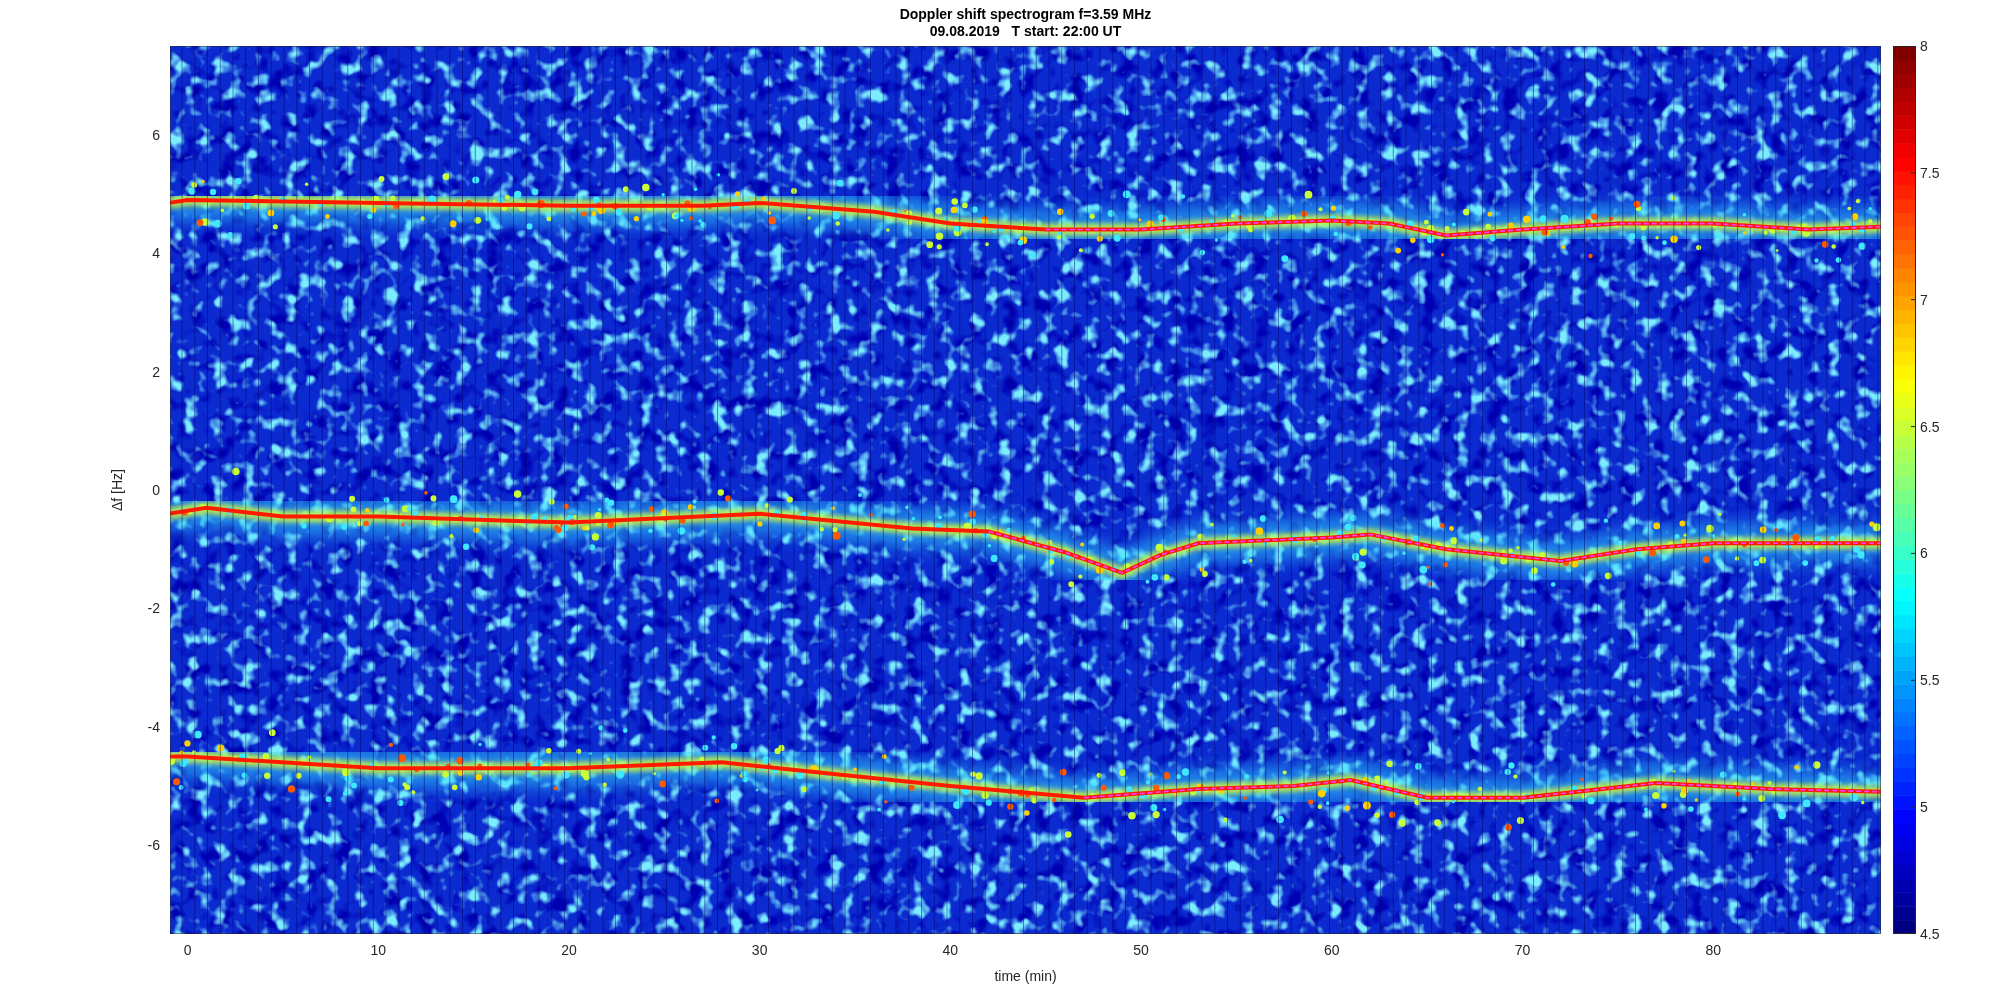 The height and width of the screenshot is (1003, 2000). Describe the element at coordinates (156, 371) in the screenshot. I see `y-tick-label: 2` at that location.